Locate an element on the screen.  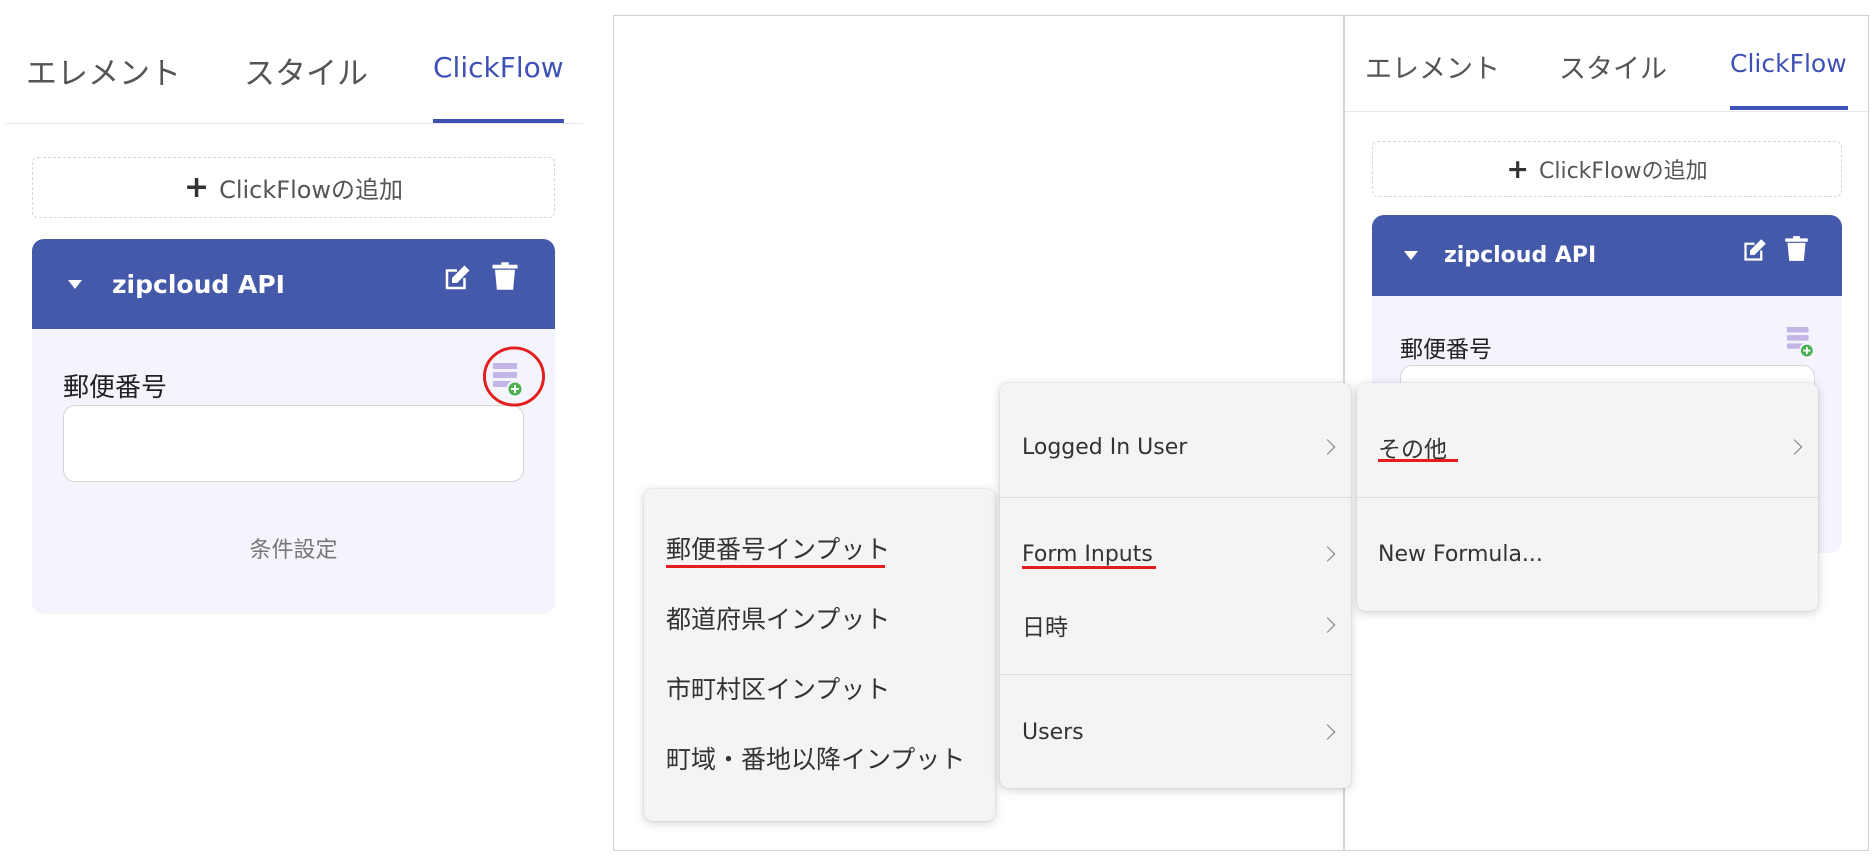
flow-card-header: zipcloud API is located at coordinates (293, 284).